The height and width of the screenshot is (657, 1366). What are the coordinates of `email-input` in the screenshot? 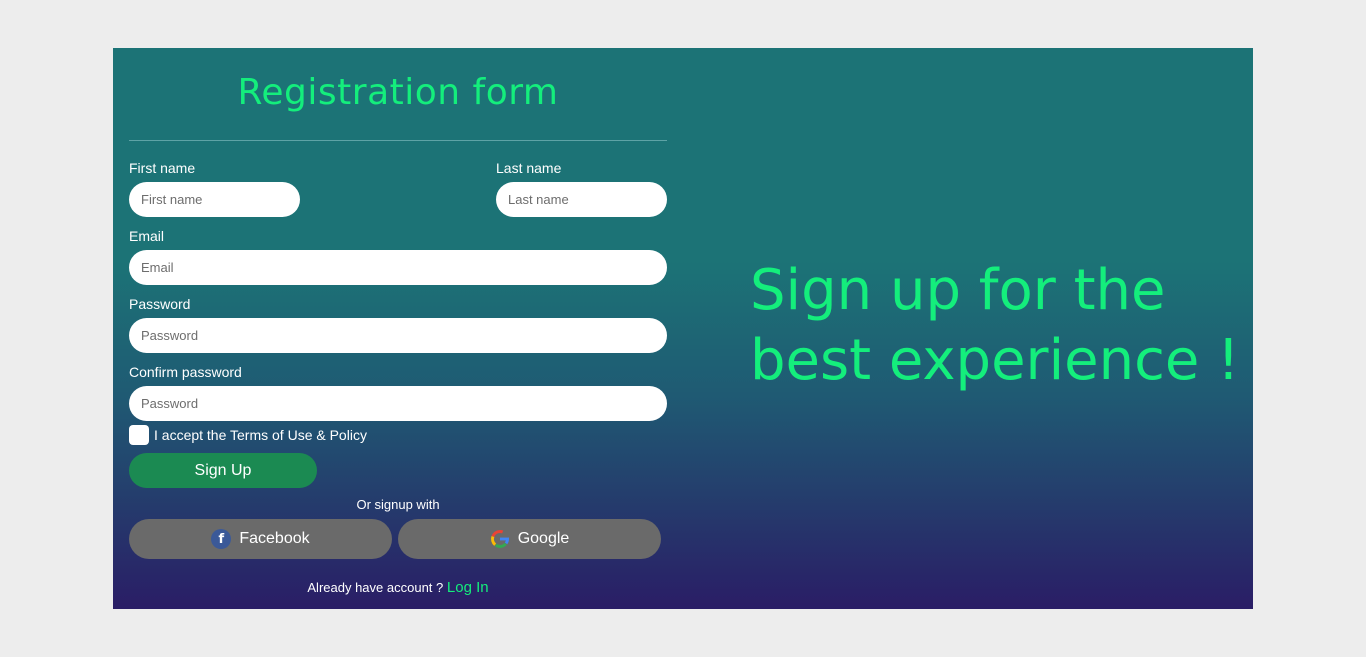 It's located at (398, 267).